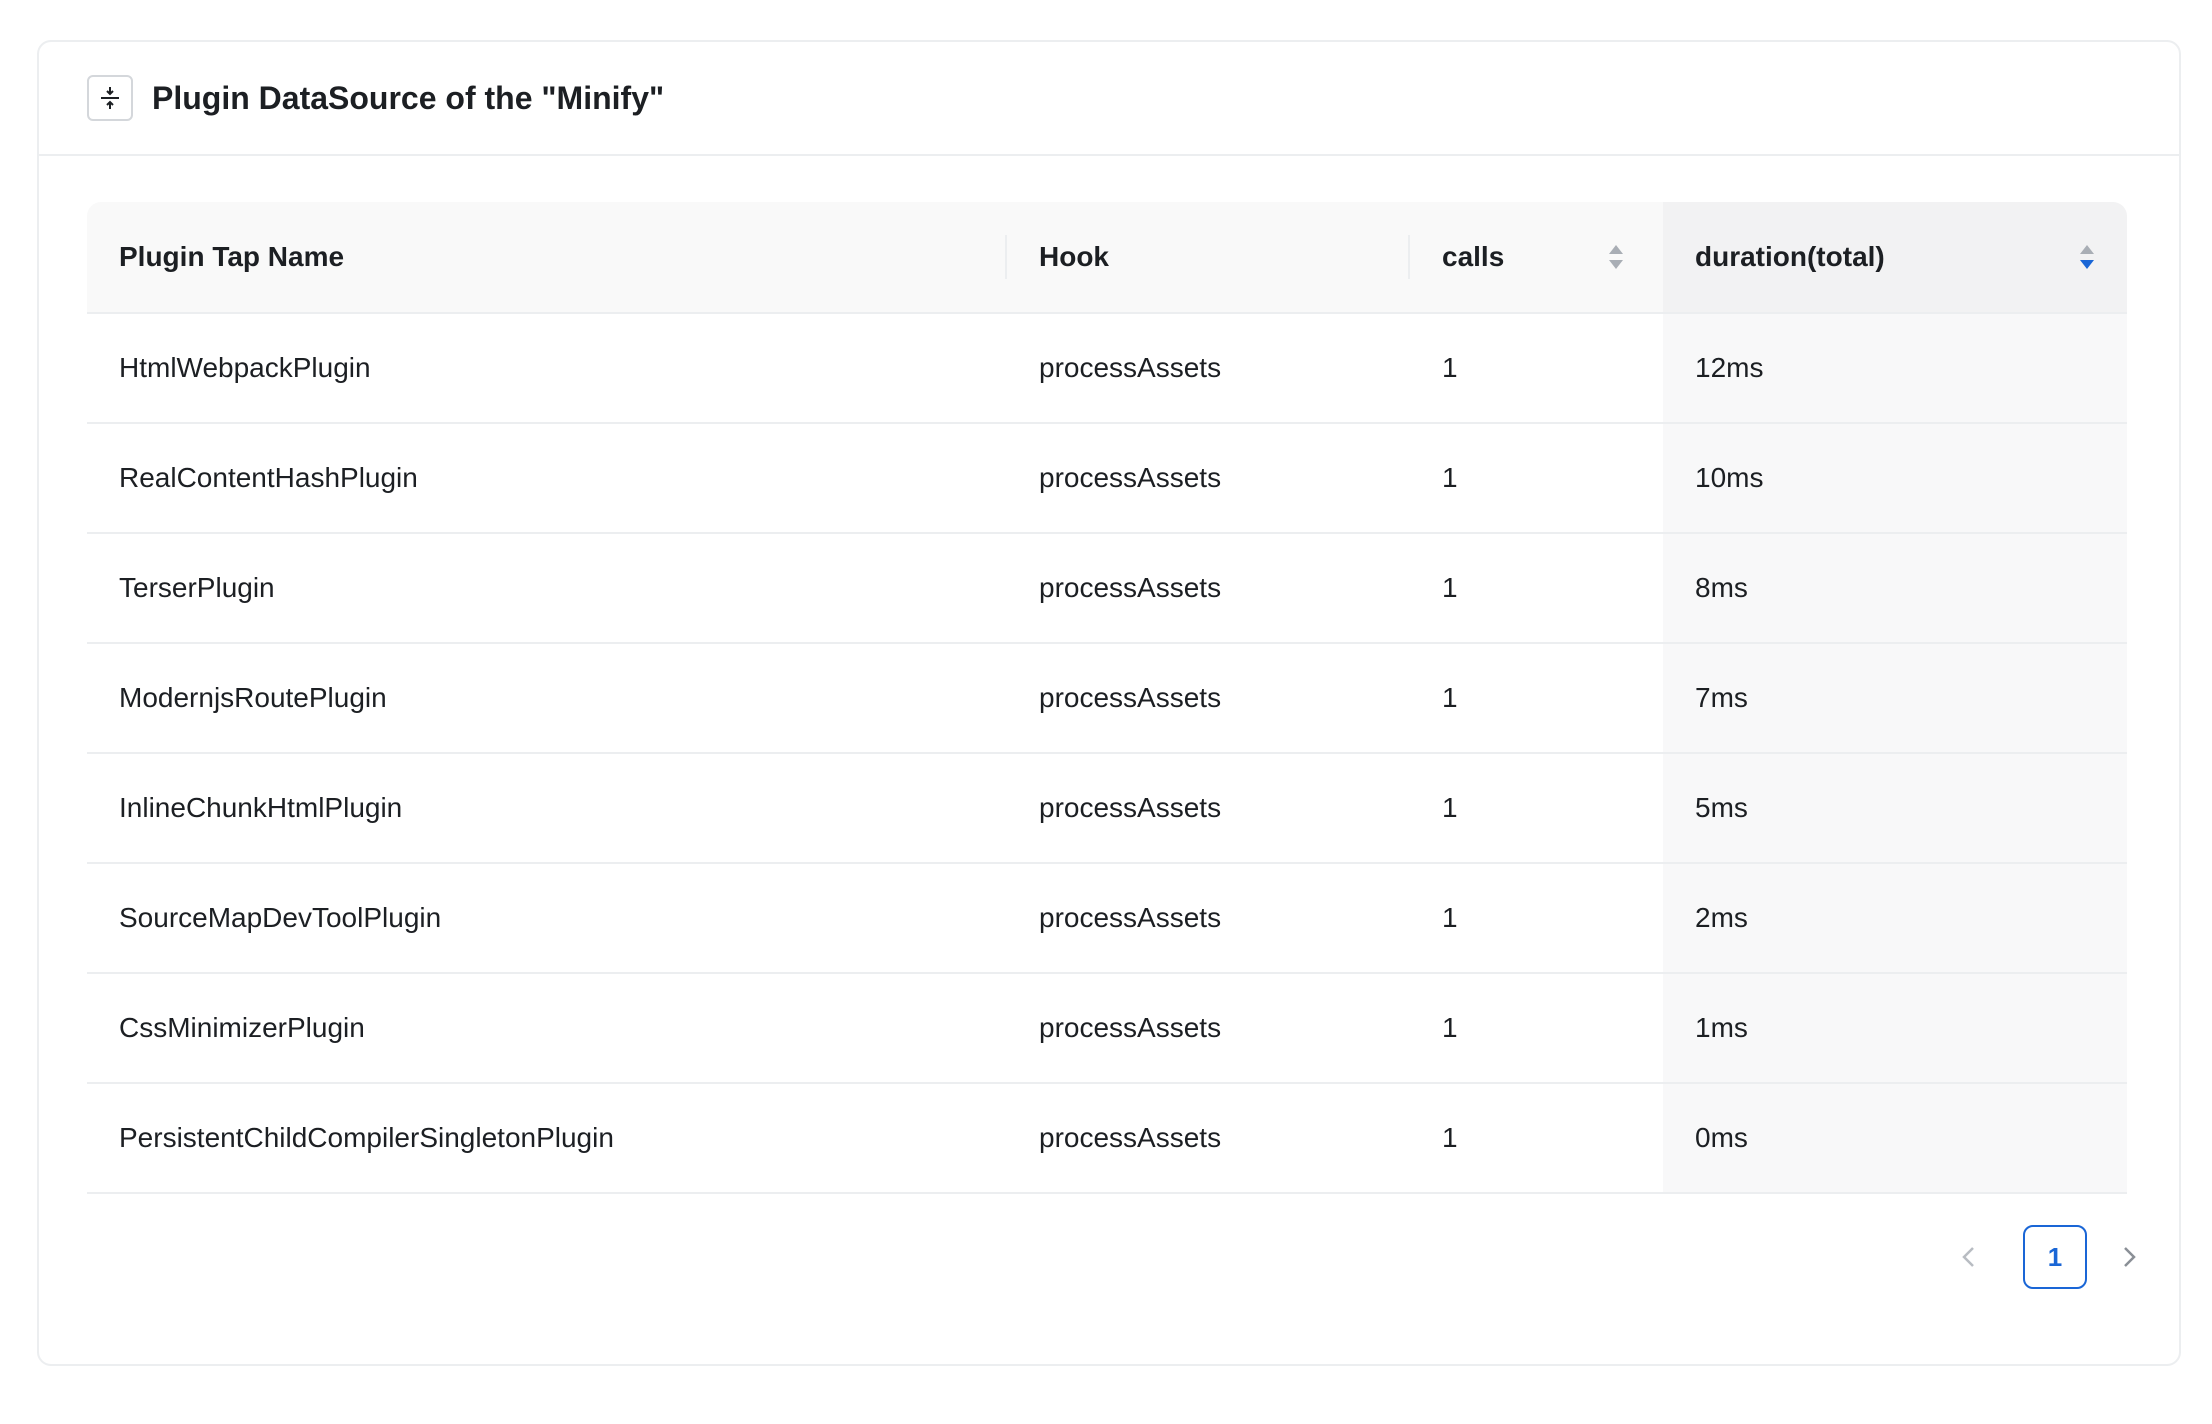 This screenshot has width=2212, height=1424. Describe the element at coordinates (1895, 478) in the screenshot. I see `duration-cell: 10ms` at that location.